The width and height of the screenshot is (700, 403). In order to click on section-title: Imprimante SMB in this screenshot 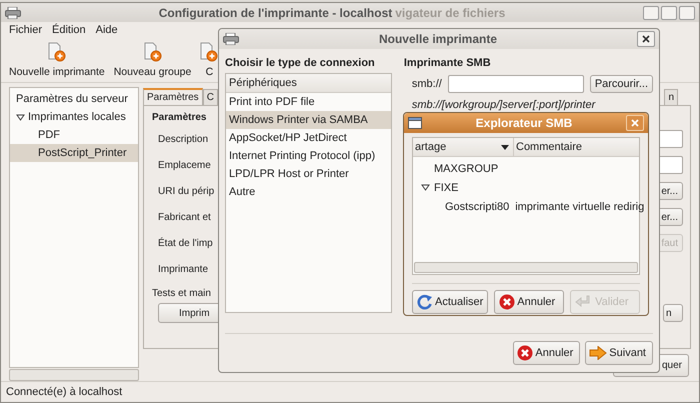, I will do `click(448, 63)`.